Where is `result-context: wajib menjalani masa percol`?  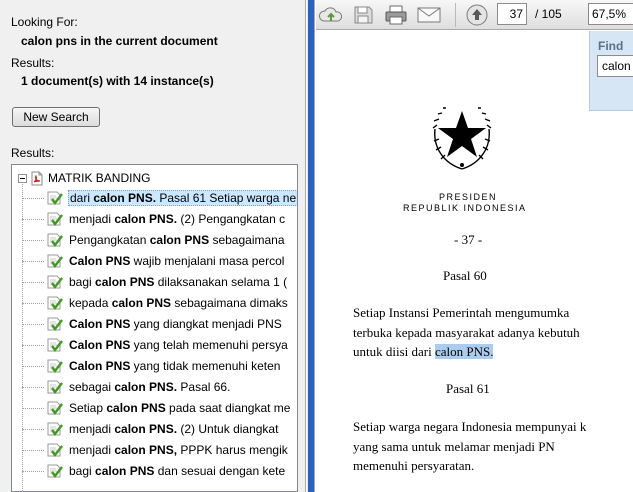 result-context: wajib menjalani masa percol is located at coordinates (207, 261).